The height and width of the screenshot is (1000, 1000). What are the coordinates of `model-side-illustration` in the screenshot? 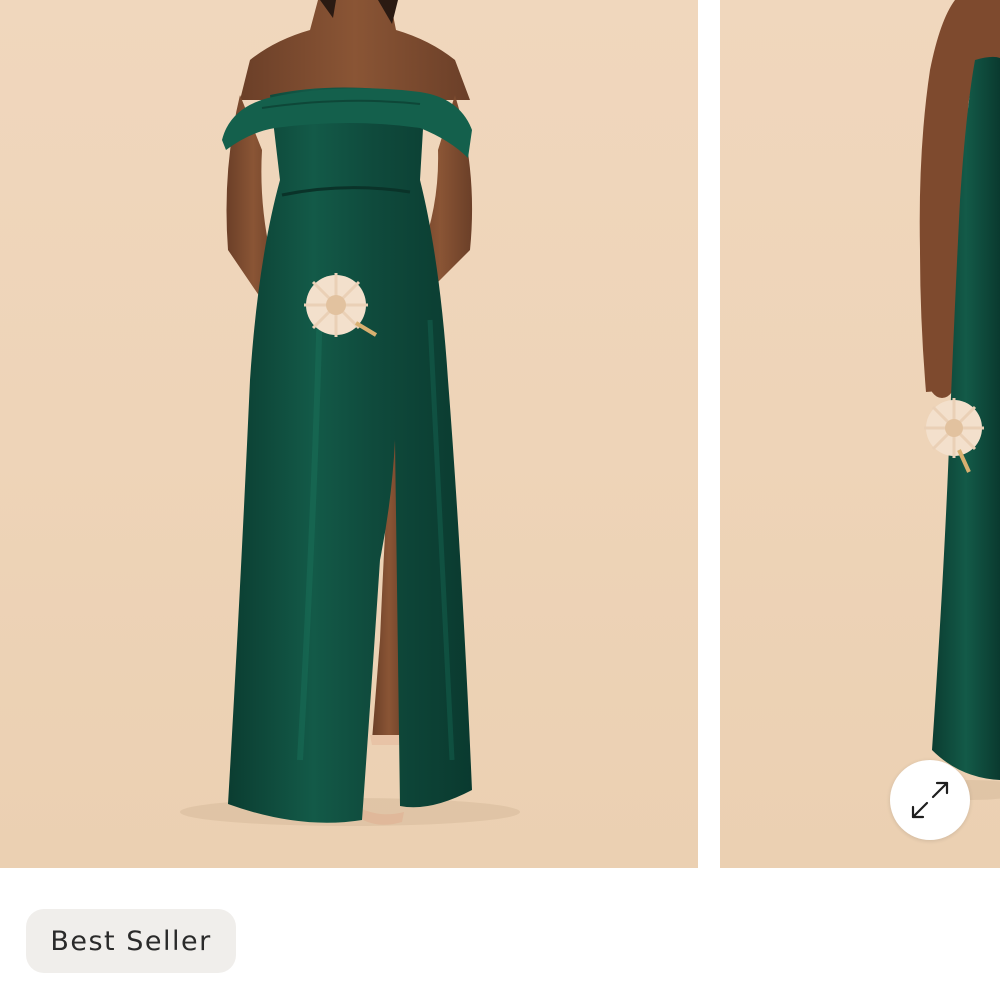 It's located at (955, 400).